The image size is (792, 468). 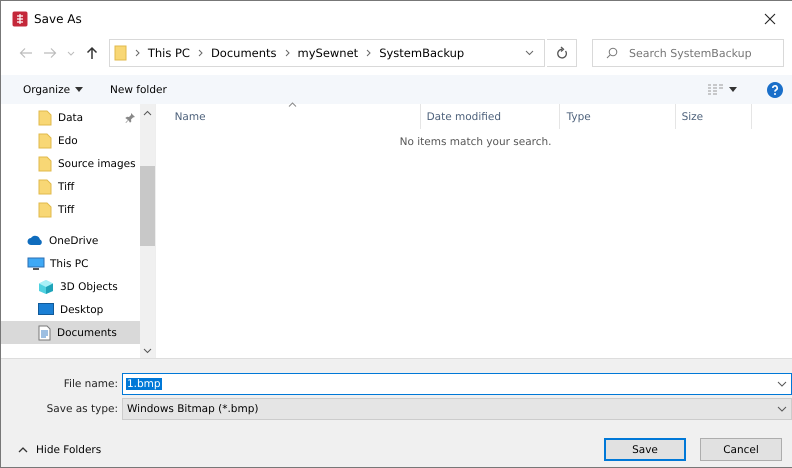 What do you see at coordinates (716, 90) in the screenshot?
I see `details-view-icon` at bounding box center [716, 90].